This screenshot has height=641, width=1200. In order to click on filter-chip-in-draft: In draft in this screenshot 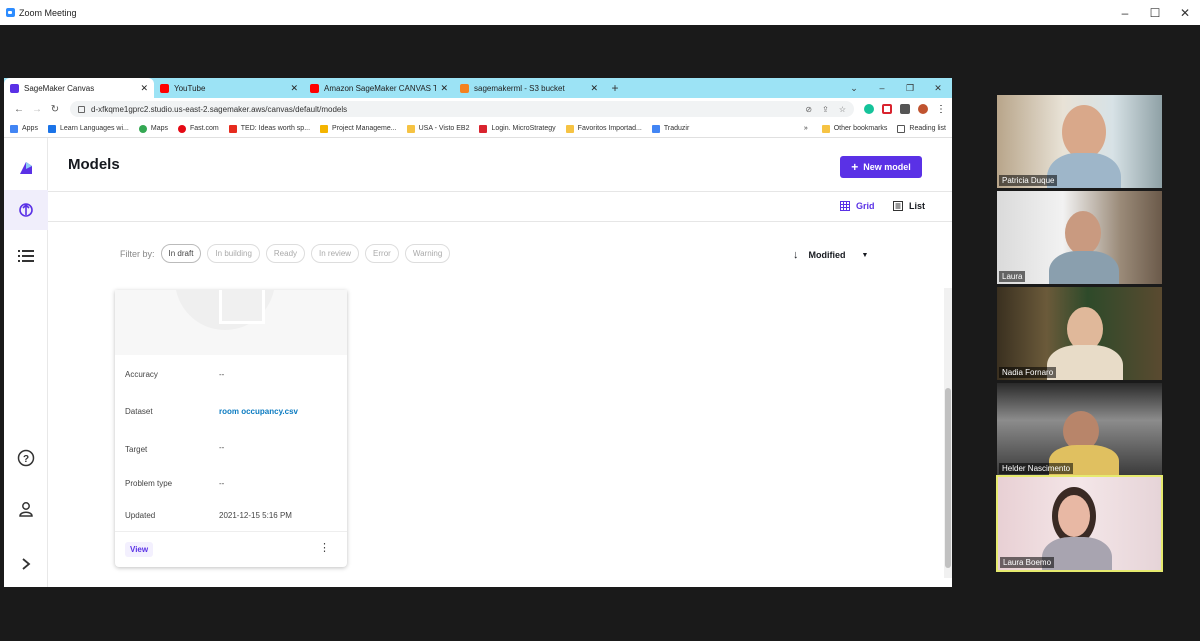, I will do `click(181, 253)`.